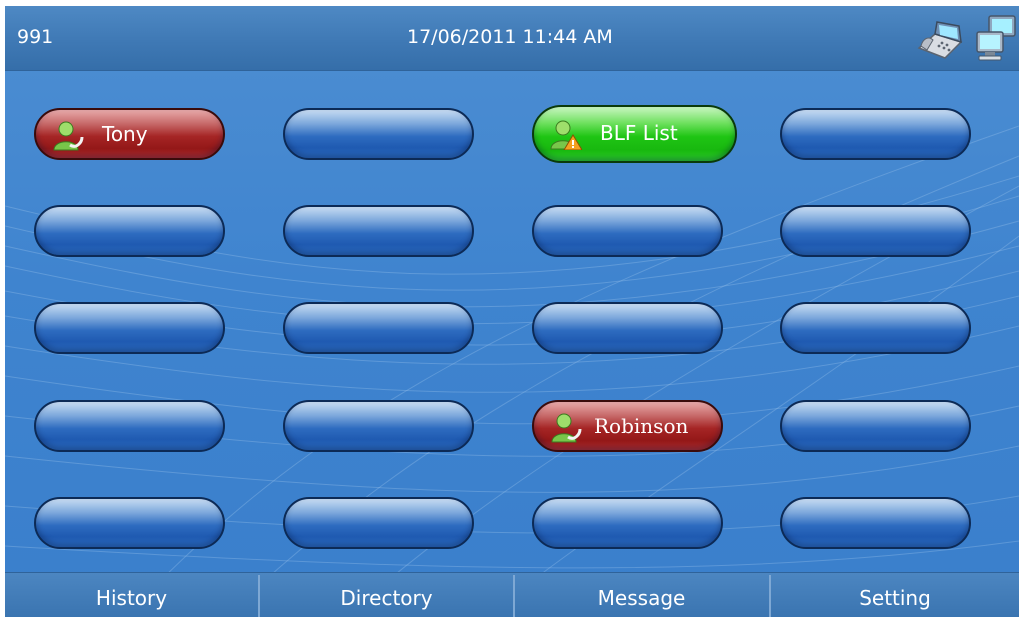  Describe the element at coordinates (35, 37) in the screenshot. I see `extension-number: 991` at that location.